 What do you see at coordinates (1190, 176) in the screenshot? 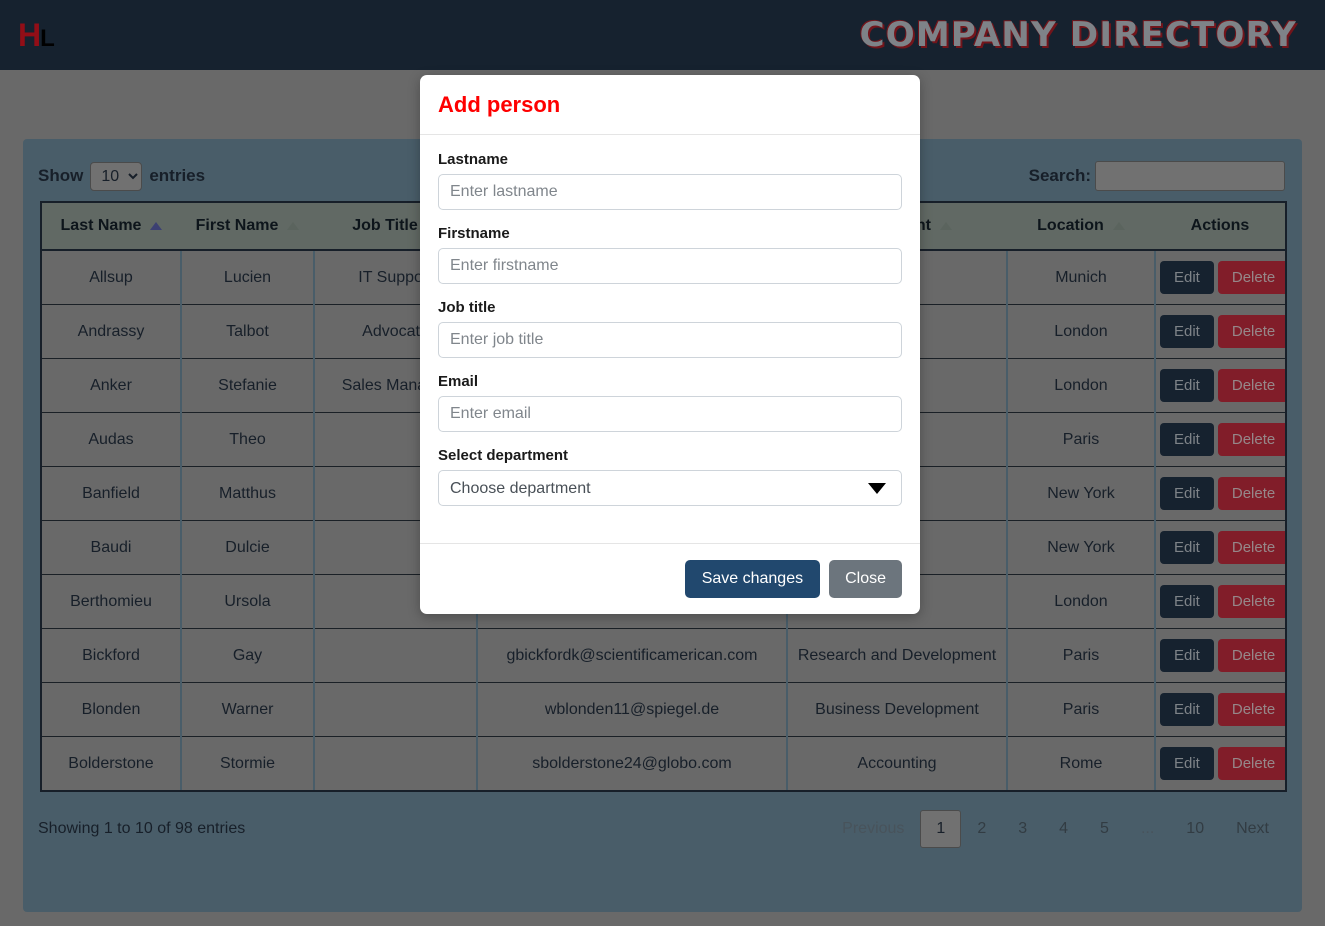
I see `search-input` at bounding box center [1190, 176].